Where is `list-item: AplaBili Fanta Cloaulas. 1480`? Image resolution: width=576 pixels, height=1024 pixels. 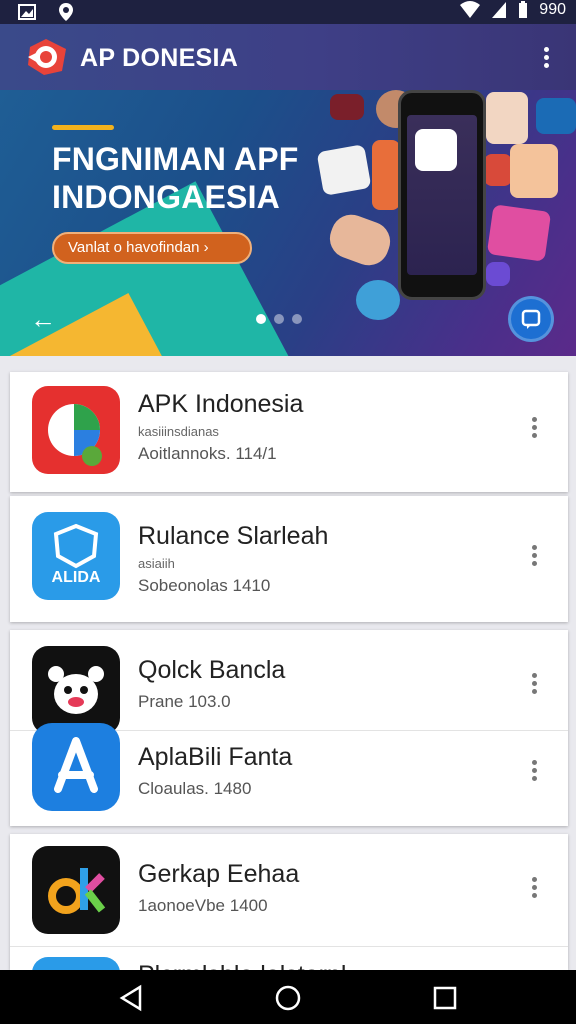
list-item: AplaBili Fanta Cloaulas. 1480 is located at coordinates (289, 774).